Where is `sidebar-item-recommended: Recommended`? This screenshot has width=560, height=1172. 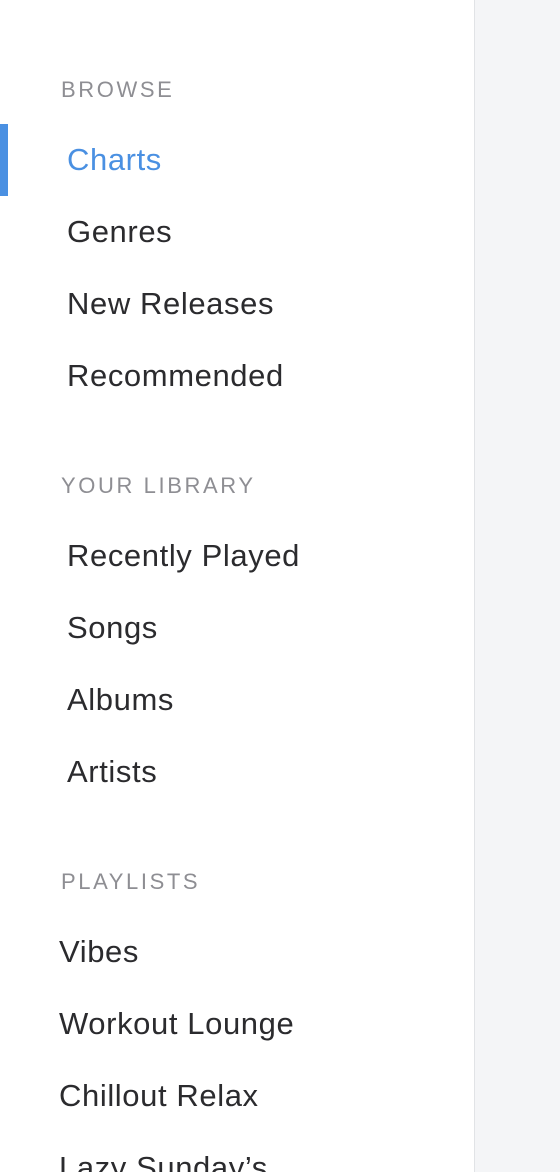
sidebar-item-recommended: Recommended is located at coordinates (237, 376).